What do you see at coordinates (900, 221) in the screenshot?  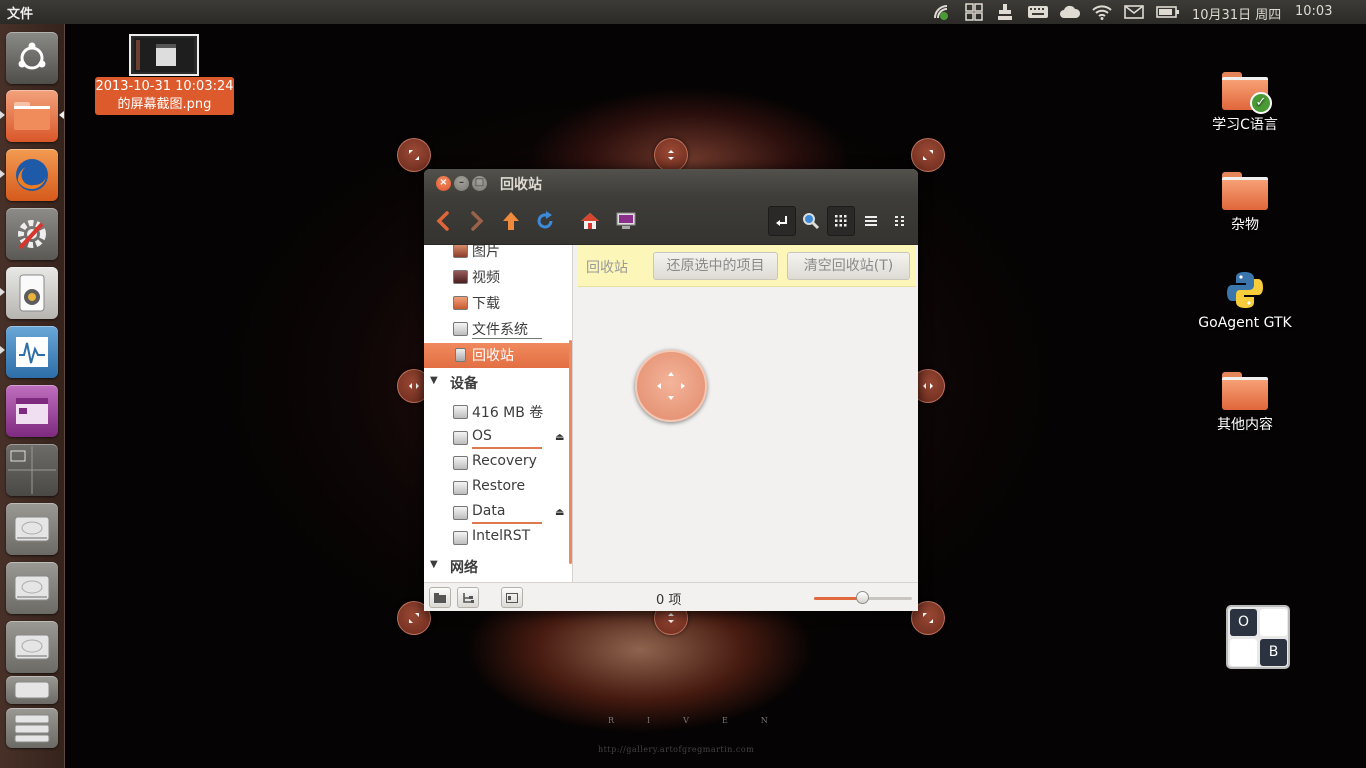 I see `compact-view-button` at bounding box center [900, 221].